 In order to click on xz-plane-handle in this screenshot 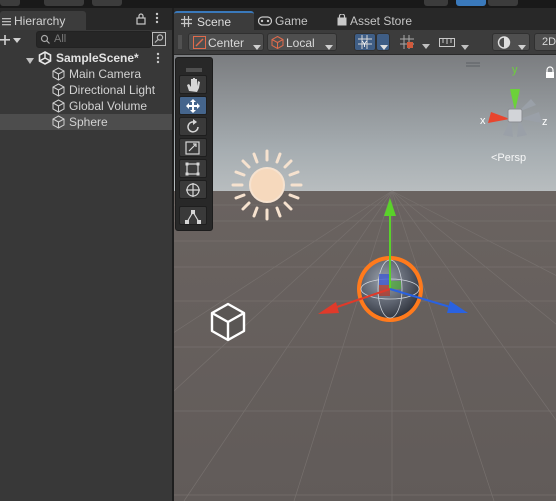, I will do `click(395, 285)`.